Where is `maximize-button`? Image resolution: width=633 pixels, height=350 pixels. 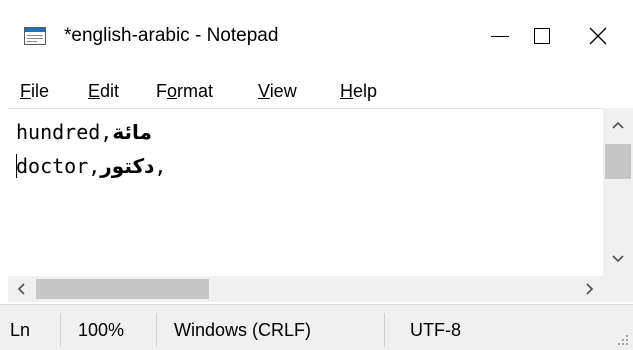
maximize-button is located at coordinates (542, 36).